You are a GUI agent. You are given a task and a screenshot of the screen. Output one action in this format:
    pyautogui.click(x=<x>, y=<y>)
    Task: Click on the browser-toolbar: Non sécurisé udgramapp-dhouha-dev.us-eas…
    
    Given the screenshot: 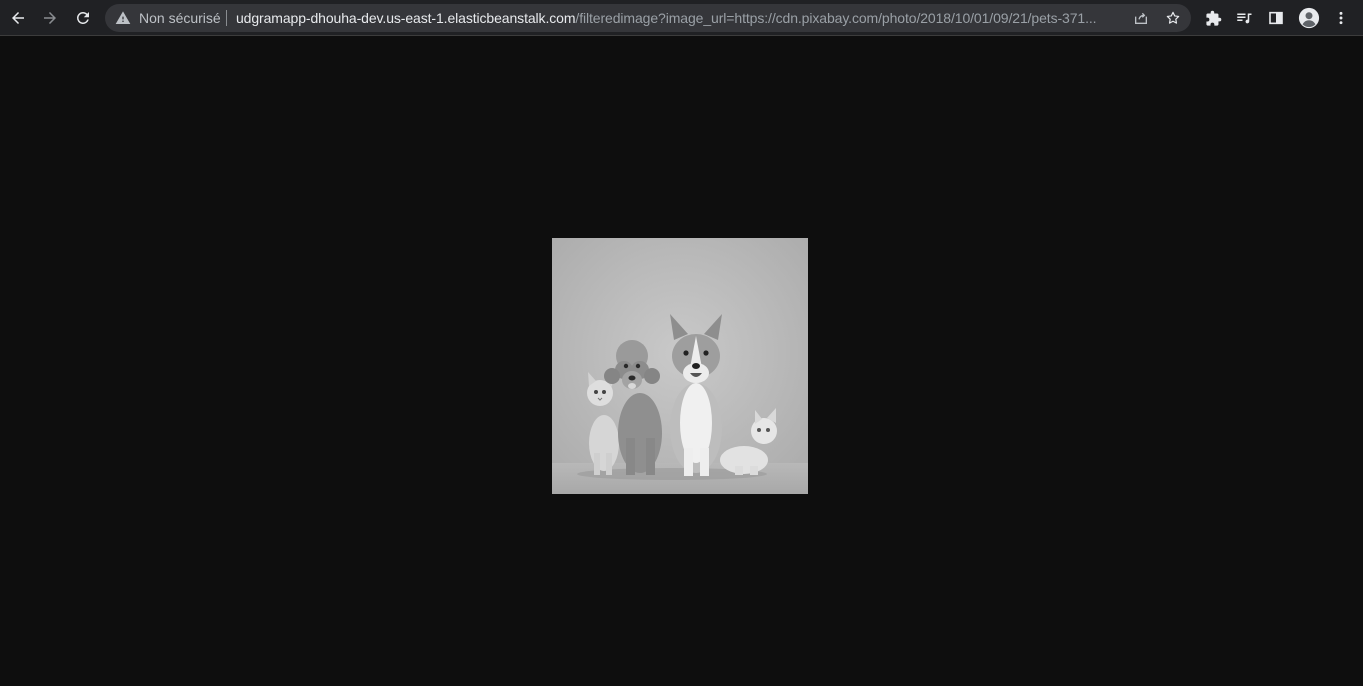 What is the action you would take?
    pyautogui.click(x=681, y=18)
    